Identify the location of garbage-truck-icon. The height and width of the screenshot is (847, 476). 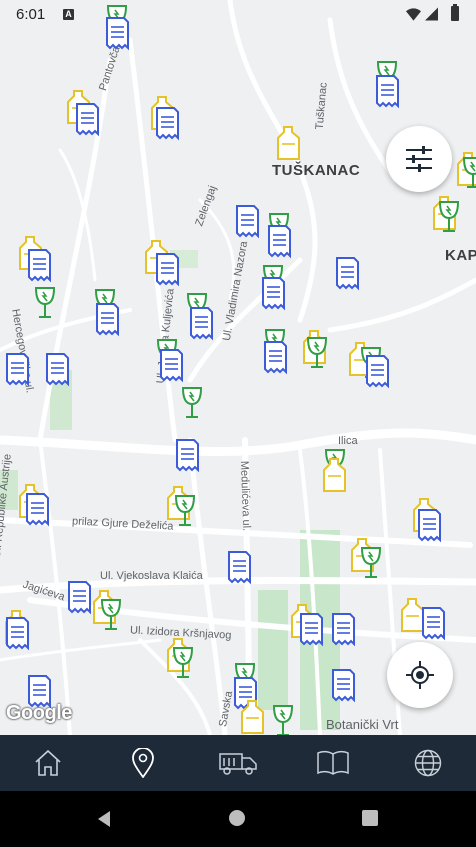
(238, 764).